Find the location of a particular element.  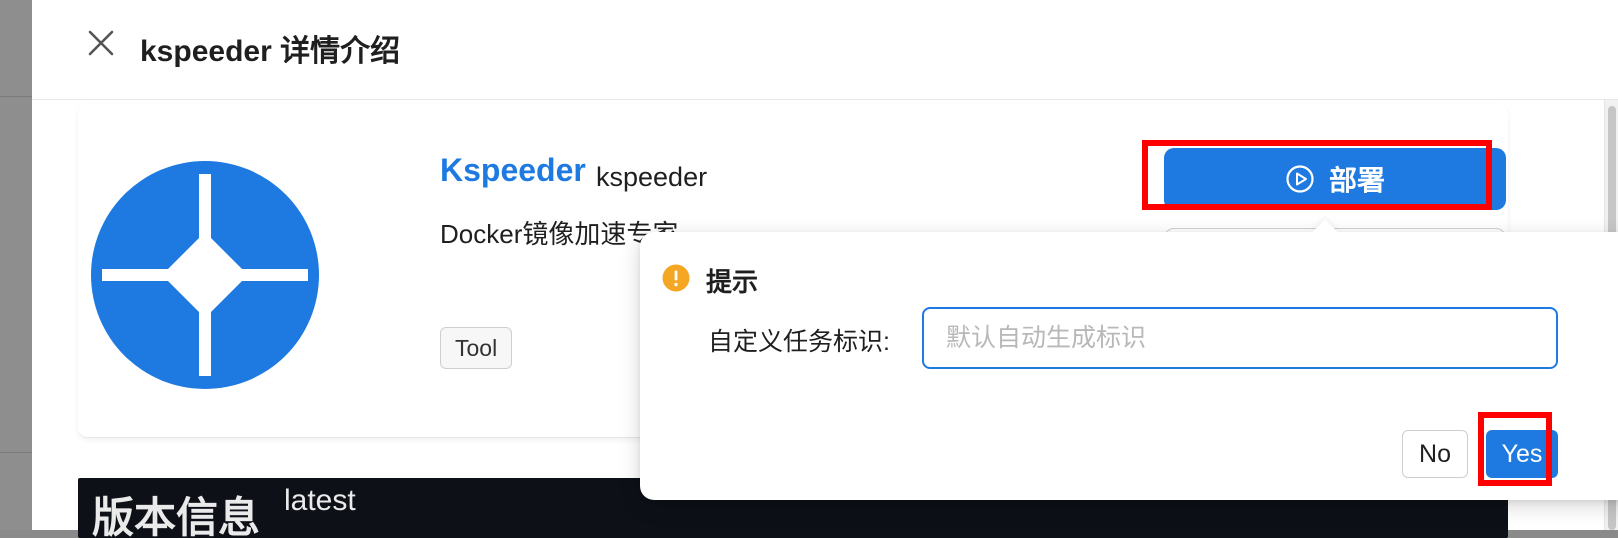

deploy-button: 部署 is located at coordinates (1335, 179).